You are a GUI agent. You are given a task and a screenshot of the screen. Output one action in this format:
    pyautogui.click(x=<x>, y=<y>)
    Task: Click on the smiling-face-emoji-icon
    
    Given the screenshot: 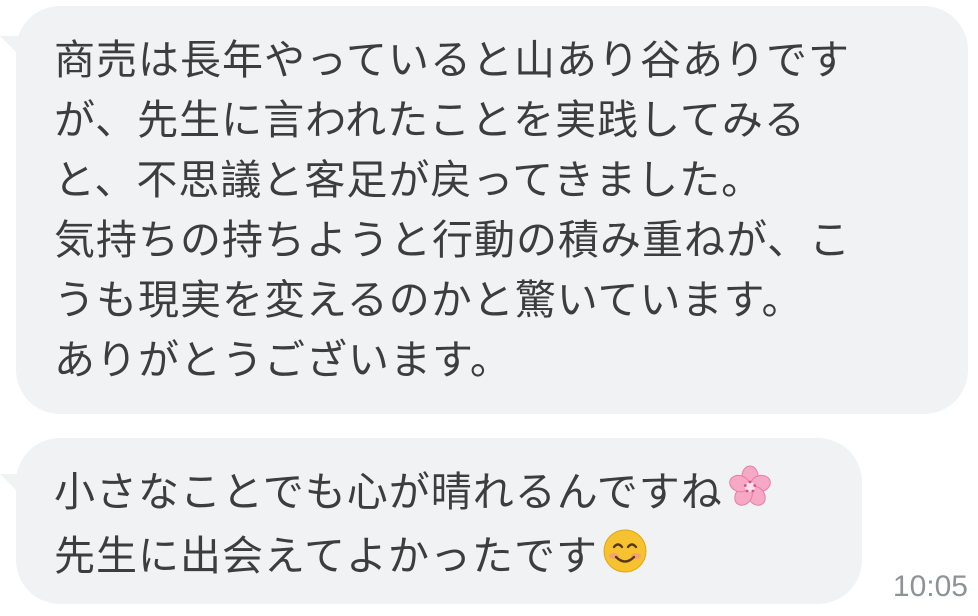 What is the action you would take?
    pyautogui.click(x=625, y=559)
    